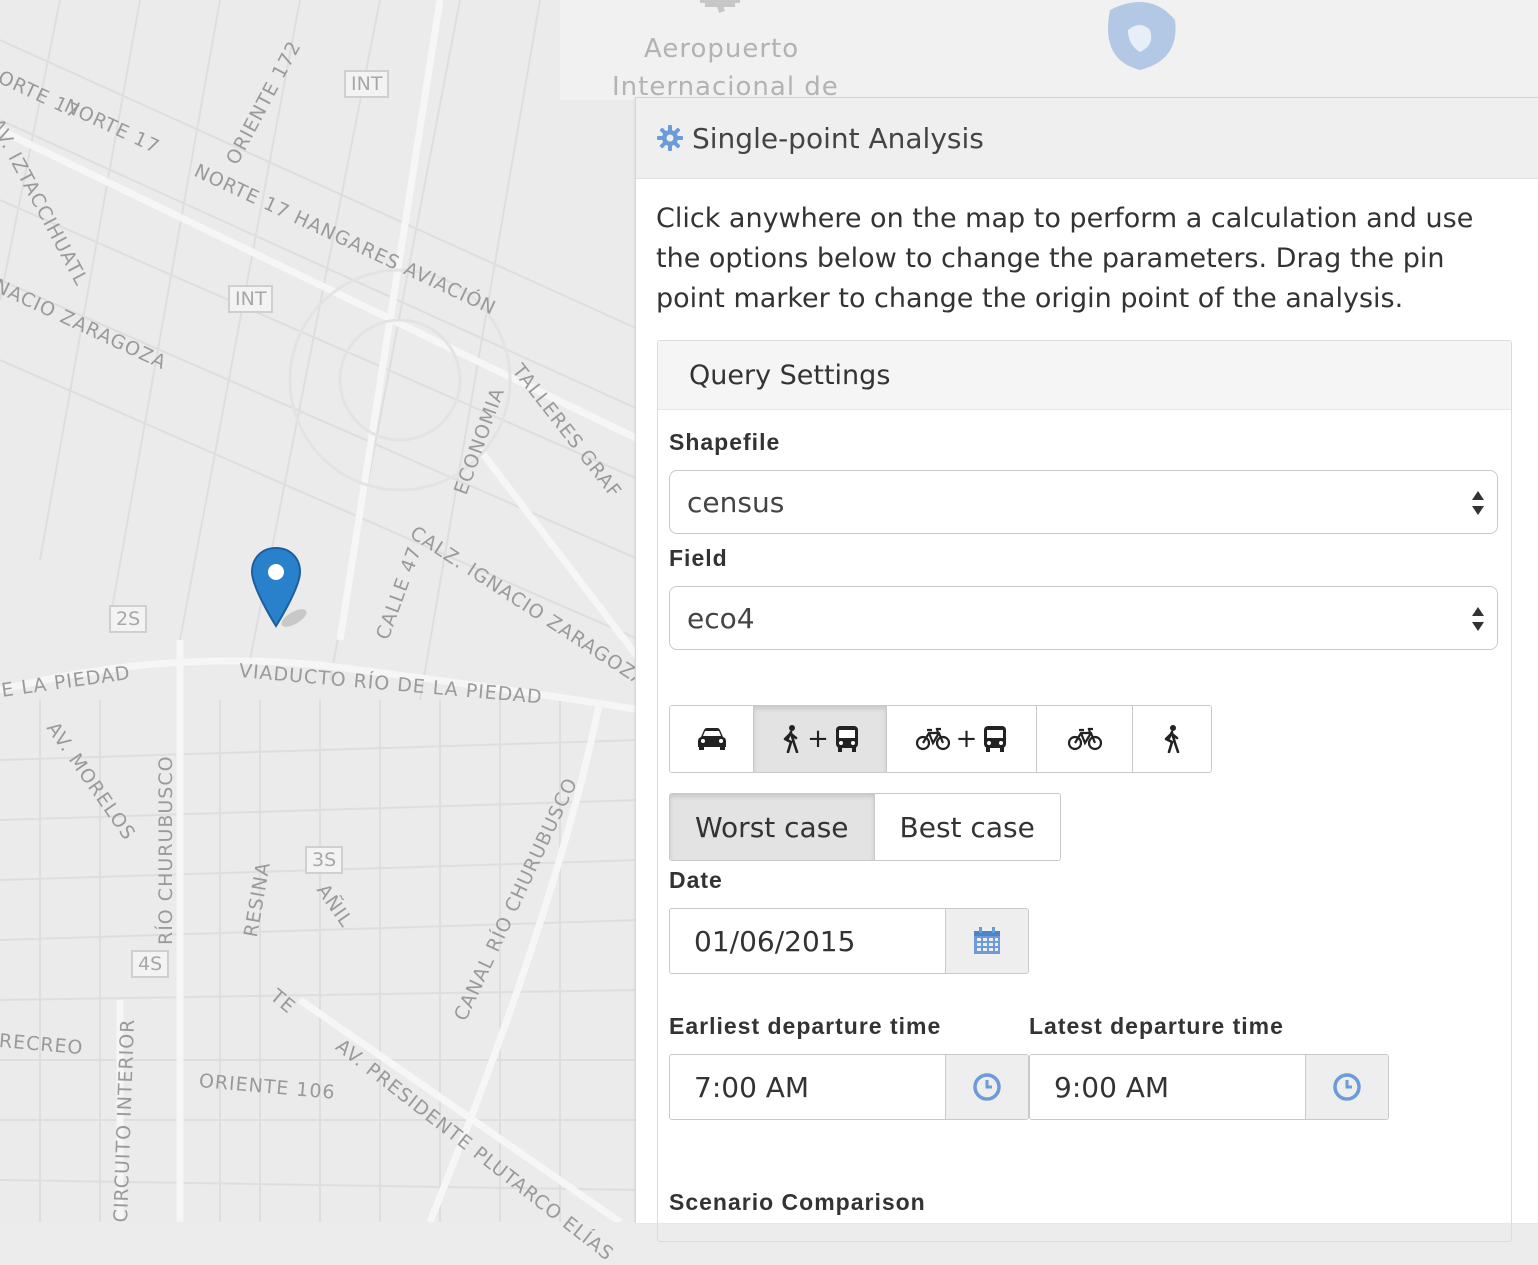 The height and width of the screenshot is (1265, 1538). What do you see at coordinates (967, 827) in the screenshot?
I see `best-case-button: Best case` at bounding box center [967, 827].